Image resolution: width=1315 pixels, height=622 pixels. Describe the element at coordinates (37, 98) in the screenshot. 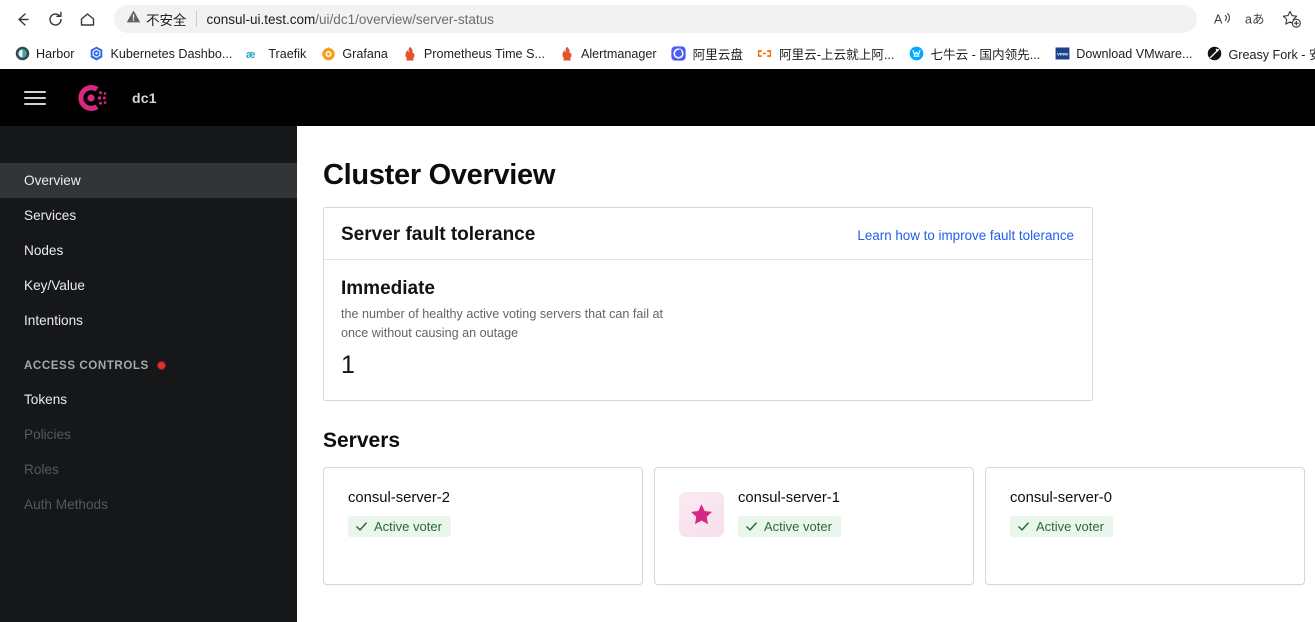

I see `hamburger-icon` at that location.